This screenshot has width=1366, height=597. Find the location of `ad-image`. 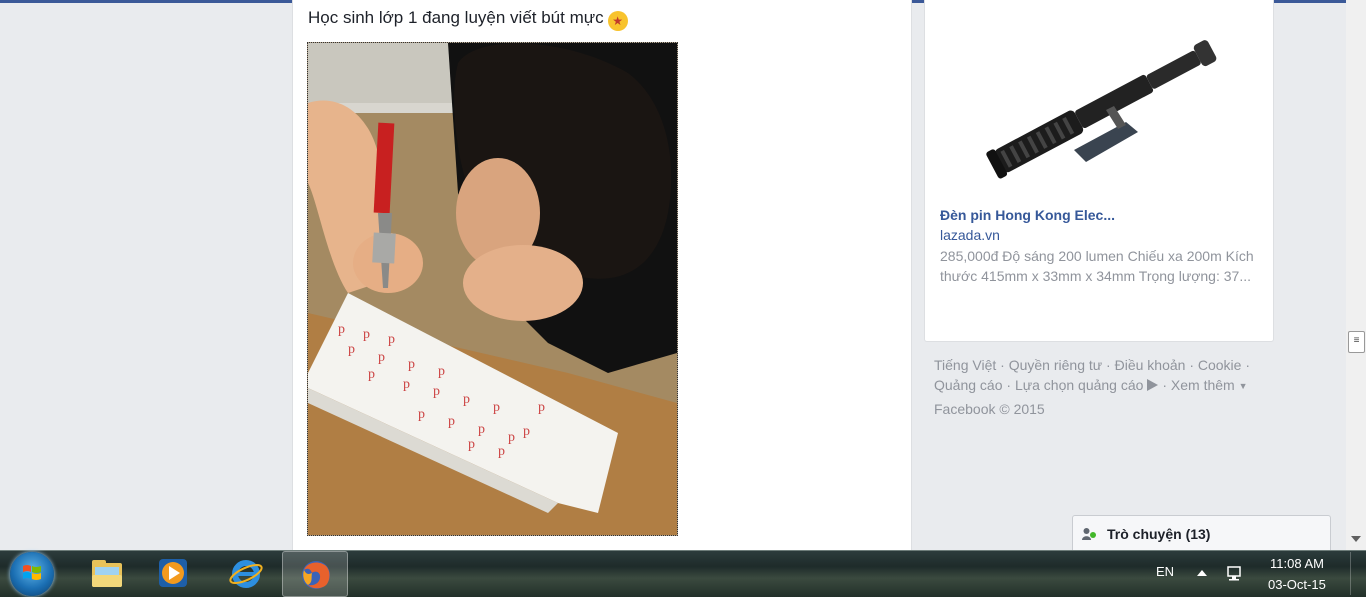

ad-image is located at coordinates (1099, 99).